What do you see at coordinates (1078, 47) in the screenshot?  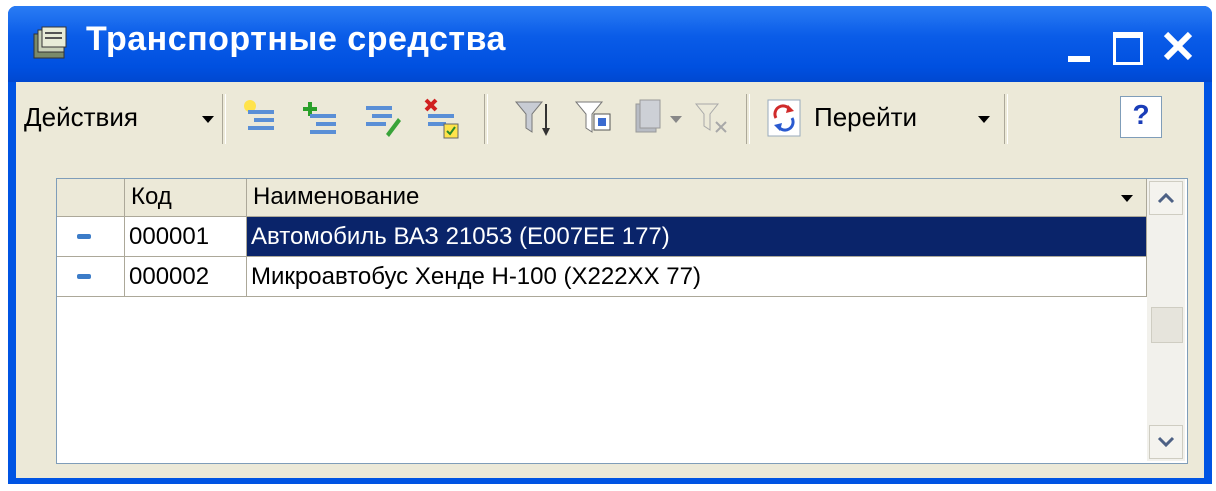 I see `minimize-button` at bounding box center [1078, 47].